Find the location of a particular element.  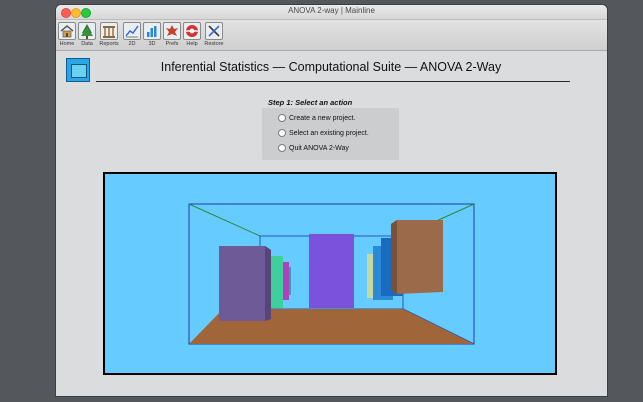

toolbar-reports-button: Reports is located at coordinates (109, 34).